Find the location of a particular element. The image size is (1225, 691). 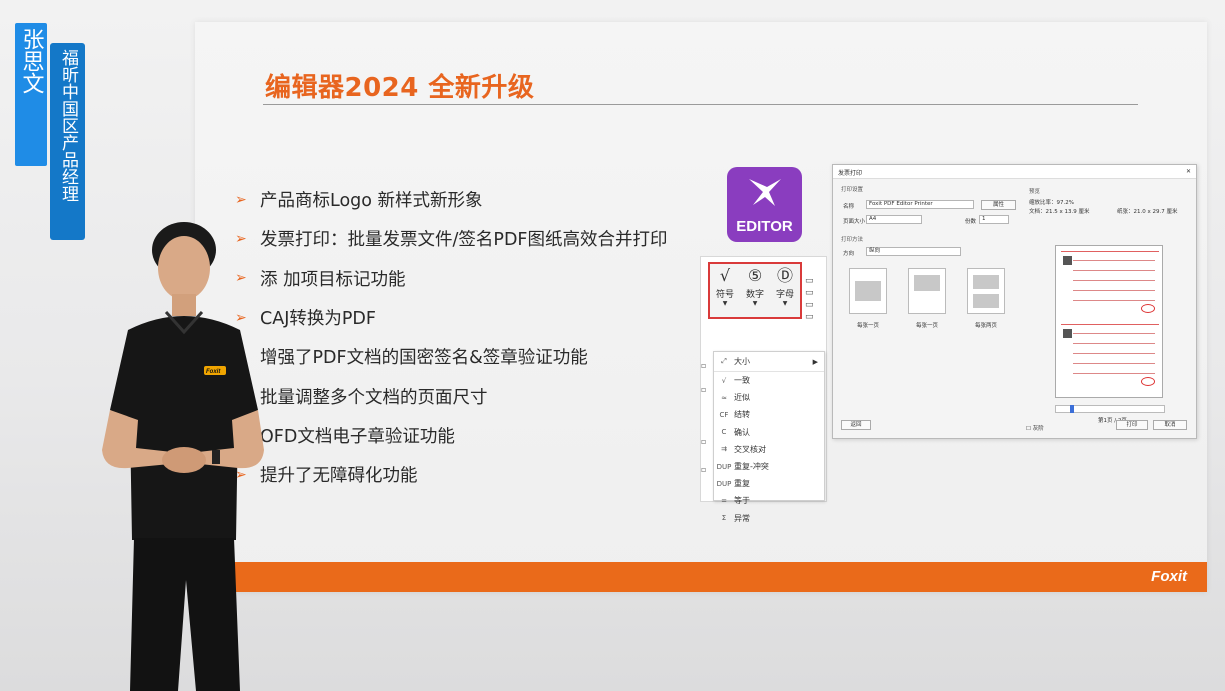

properties-button: 属性 is located at coordinates (998, 205).